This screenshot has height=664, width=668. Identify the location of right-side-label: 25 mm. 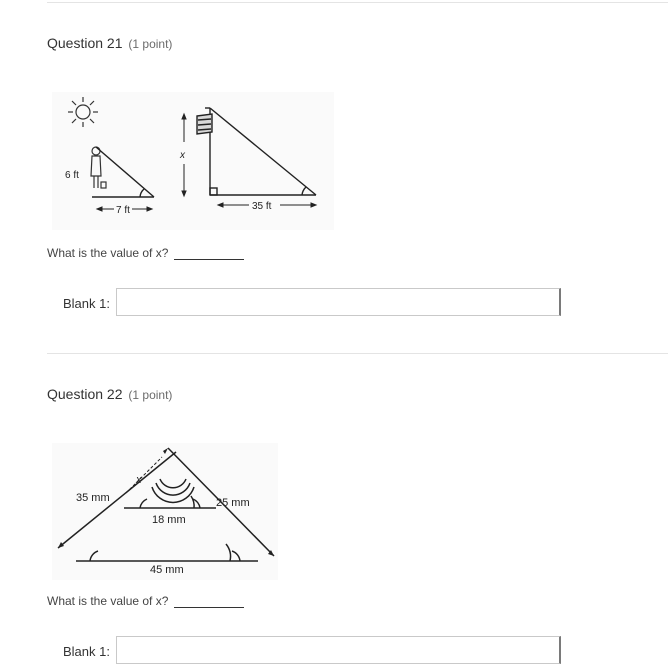
(233, 503).